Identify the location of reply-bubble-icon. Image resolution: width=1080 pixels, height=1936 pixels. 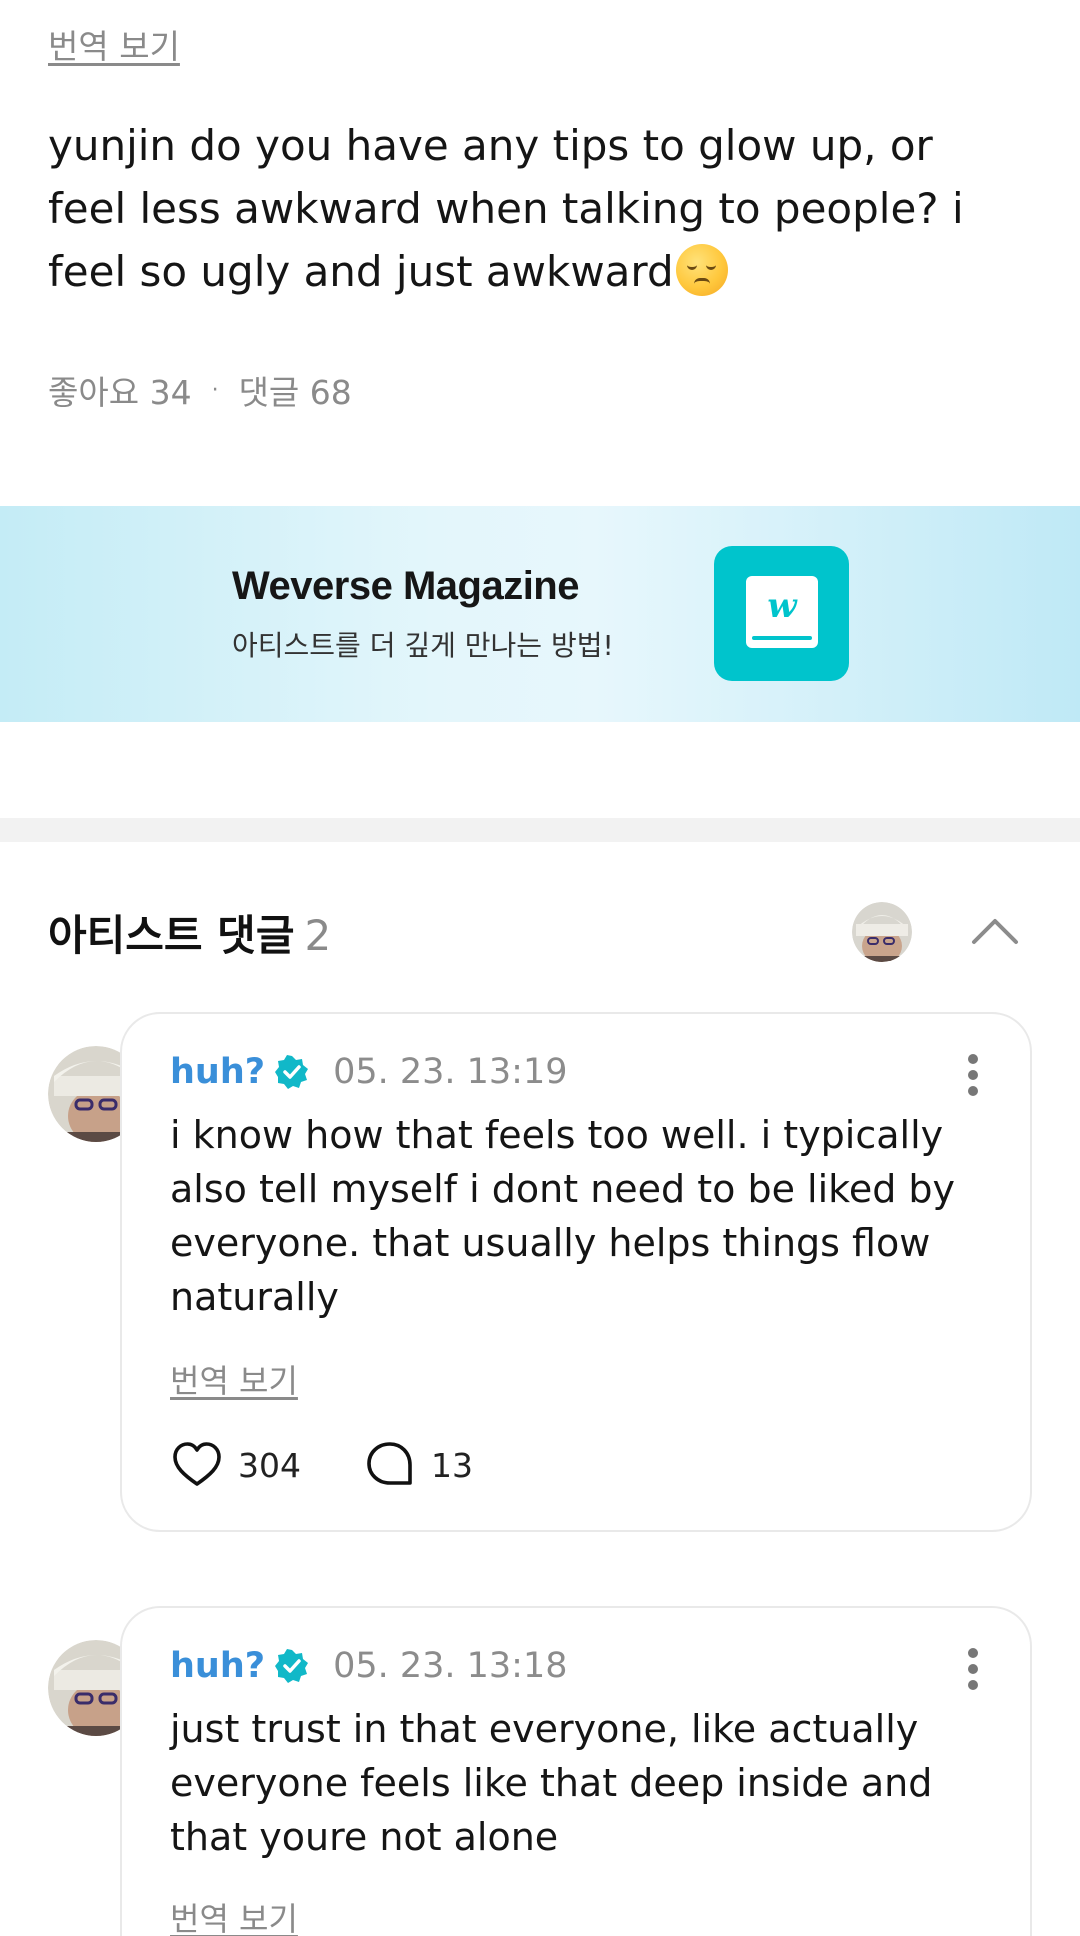
(390, 1465).